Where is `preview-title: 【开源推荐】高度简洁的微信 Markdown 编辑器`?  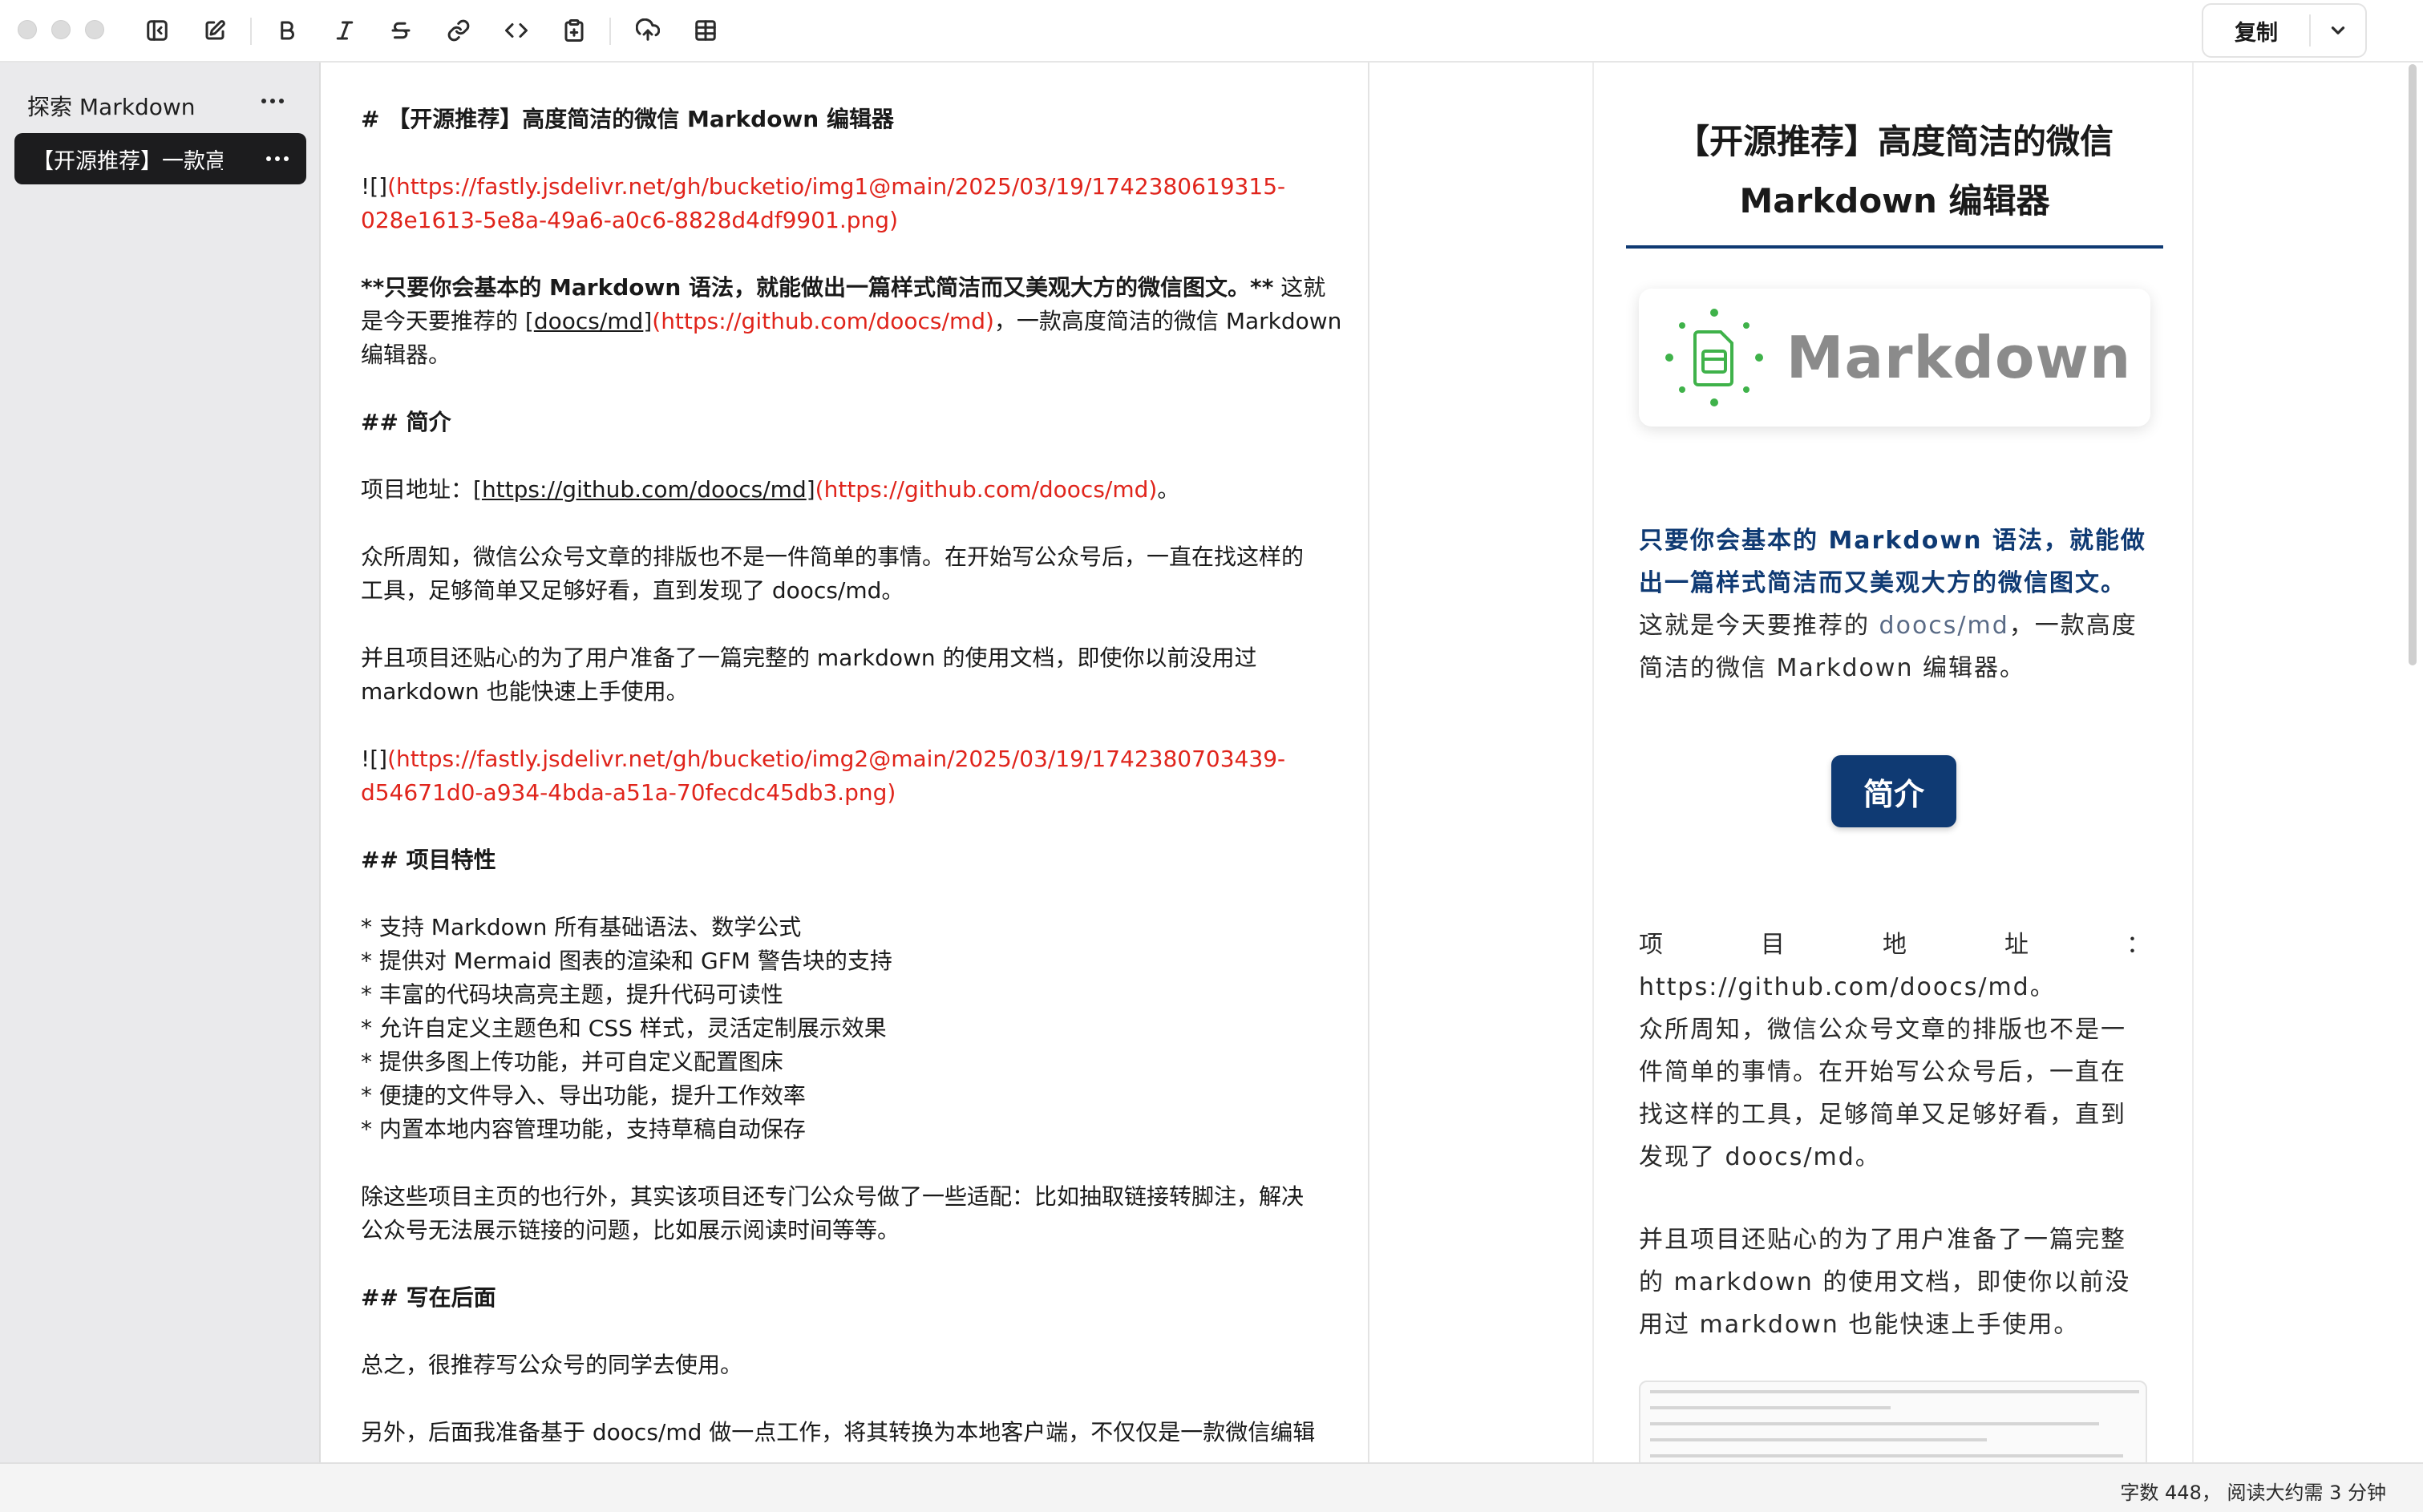 preview-title: 【开源推荐】高度简洁的微信 Markdown 编辑器 is located at coordinates (1894, 171).